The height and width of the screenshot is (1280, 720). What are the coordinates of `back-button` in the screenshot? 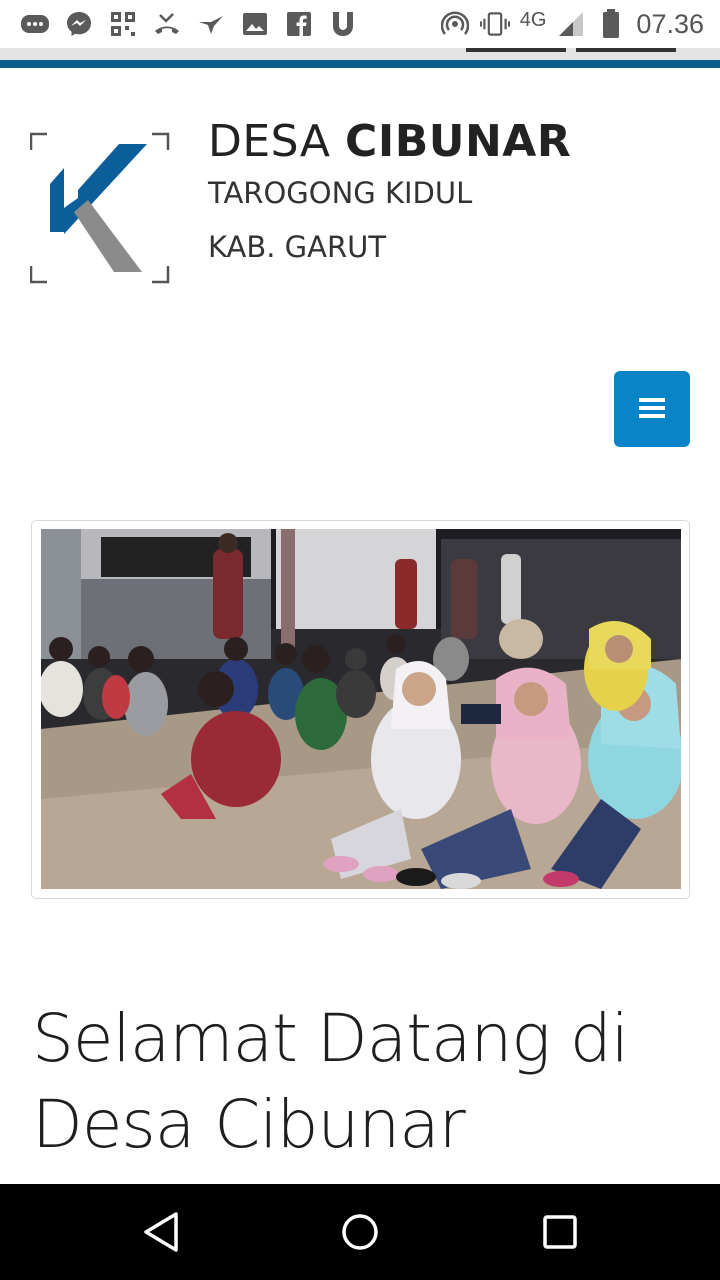 It's located at (160, 1232).